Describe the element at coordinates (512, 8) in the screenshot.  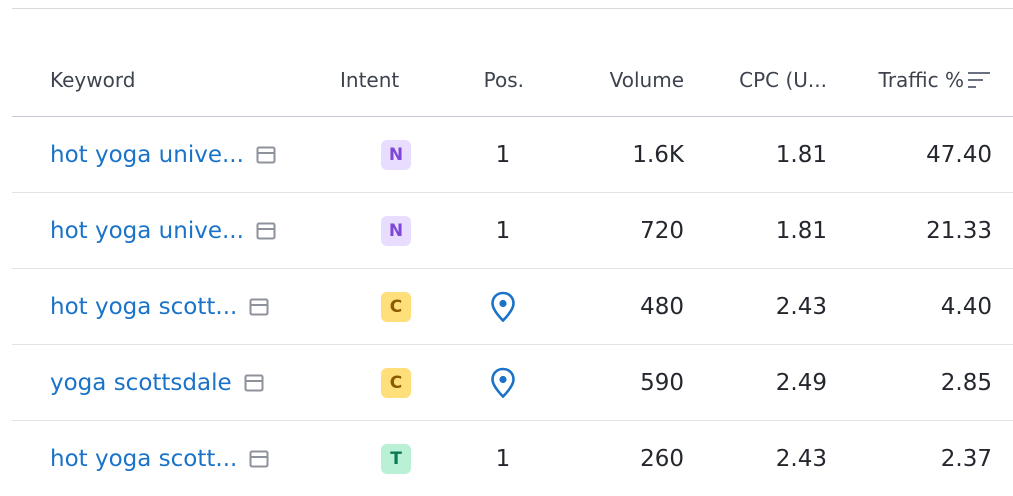
I see `top-divider` at that location.